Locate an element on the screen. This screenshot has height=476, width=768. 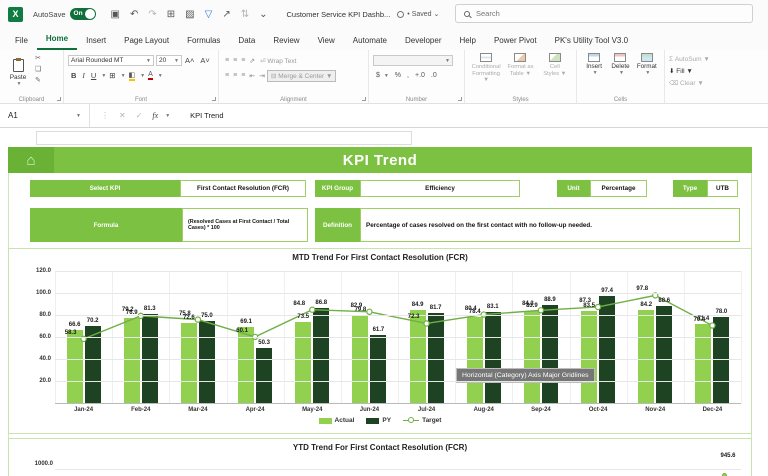
cell-strip is located at coordinates (224, 138).